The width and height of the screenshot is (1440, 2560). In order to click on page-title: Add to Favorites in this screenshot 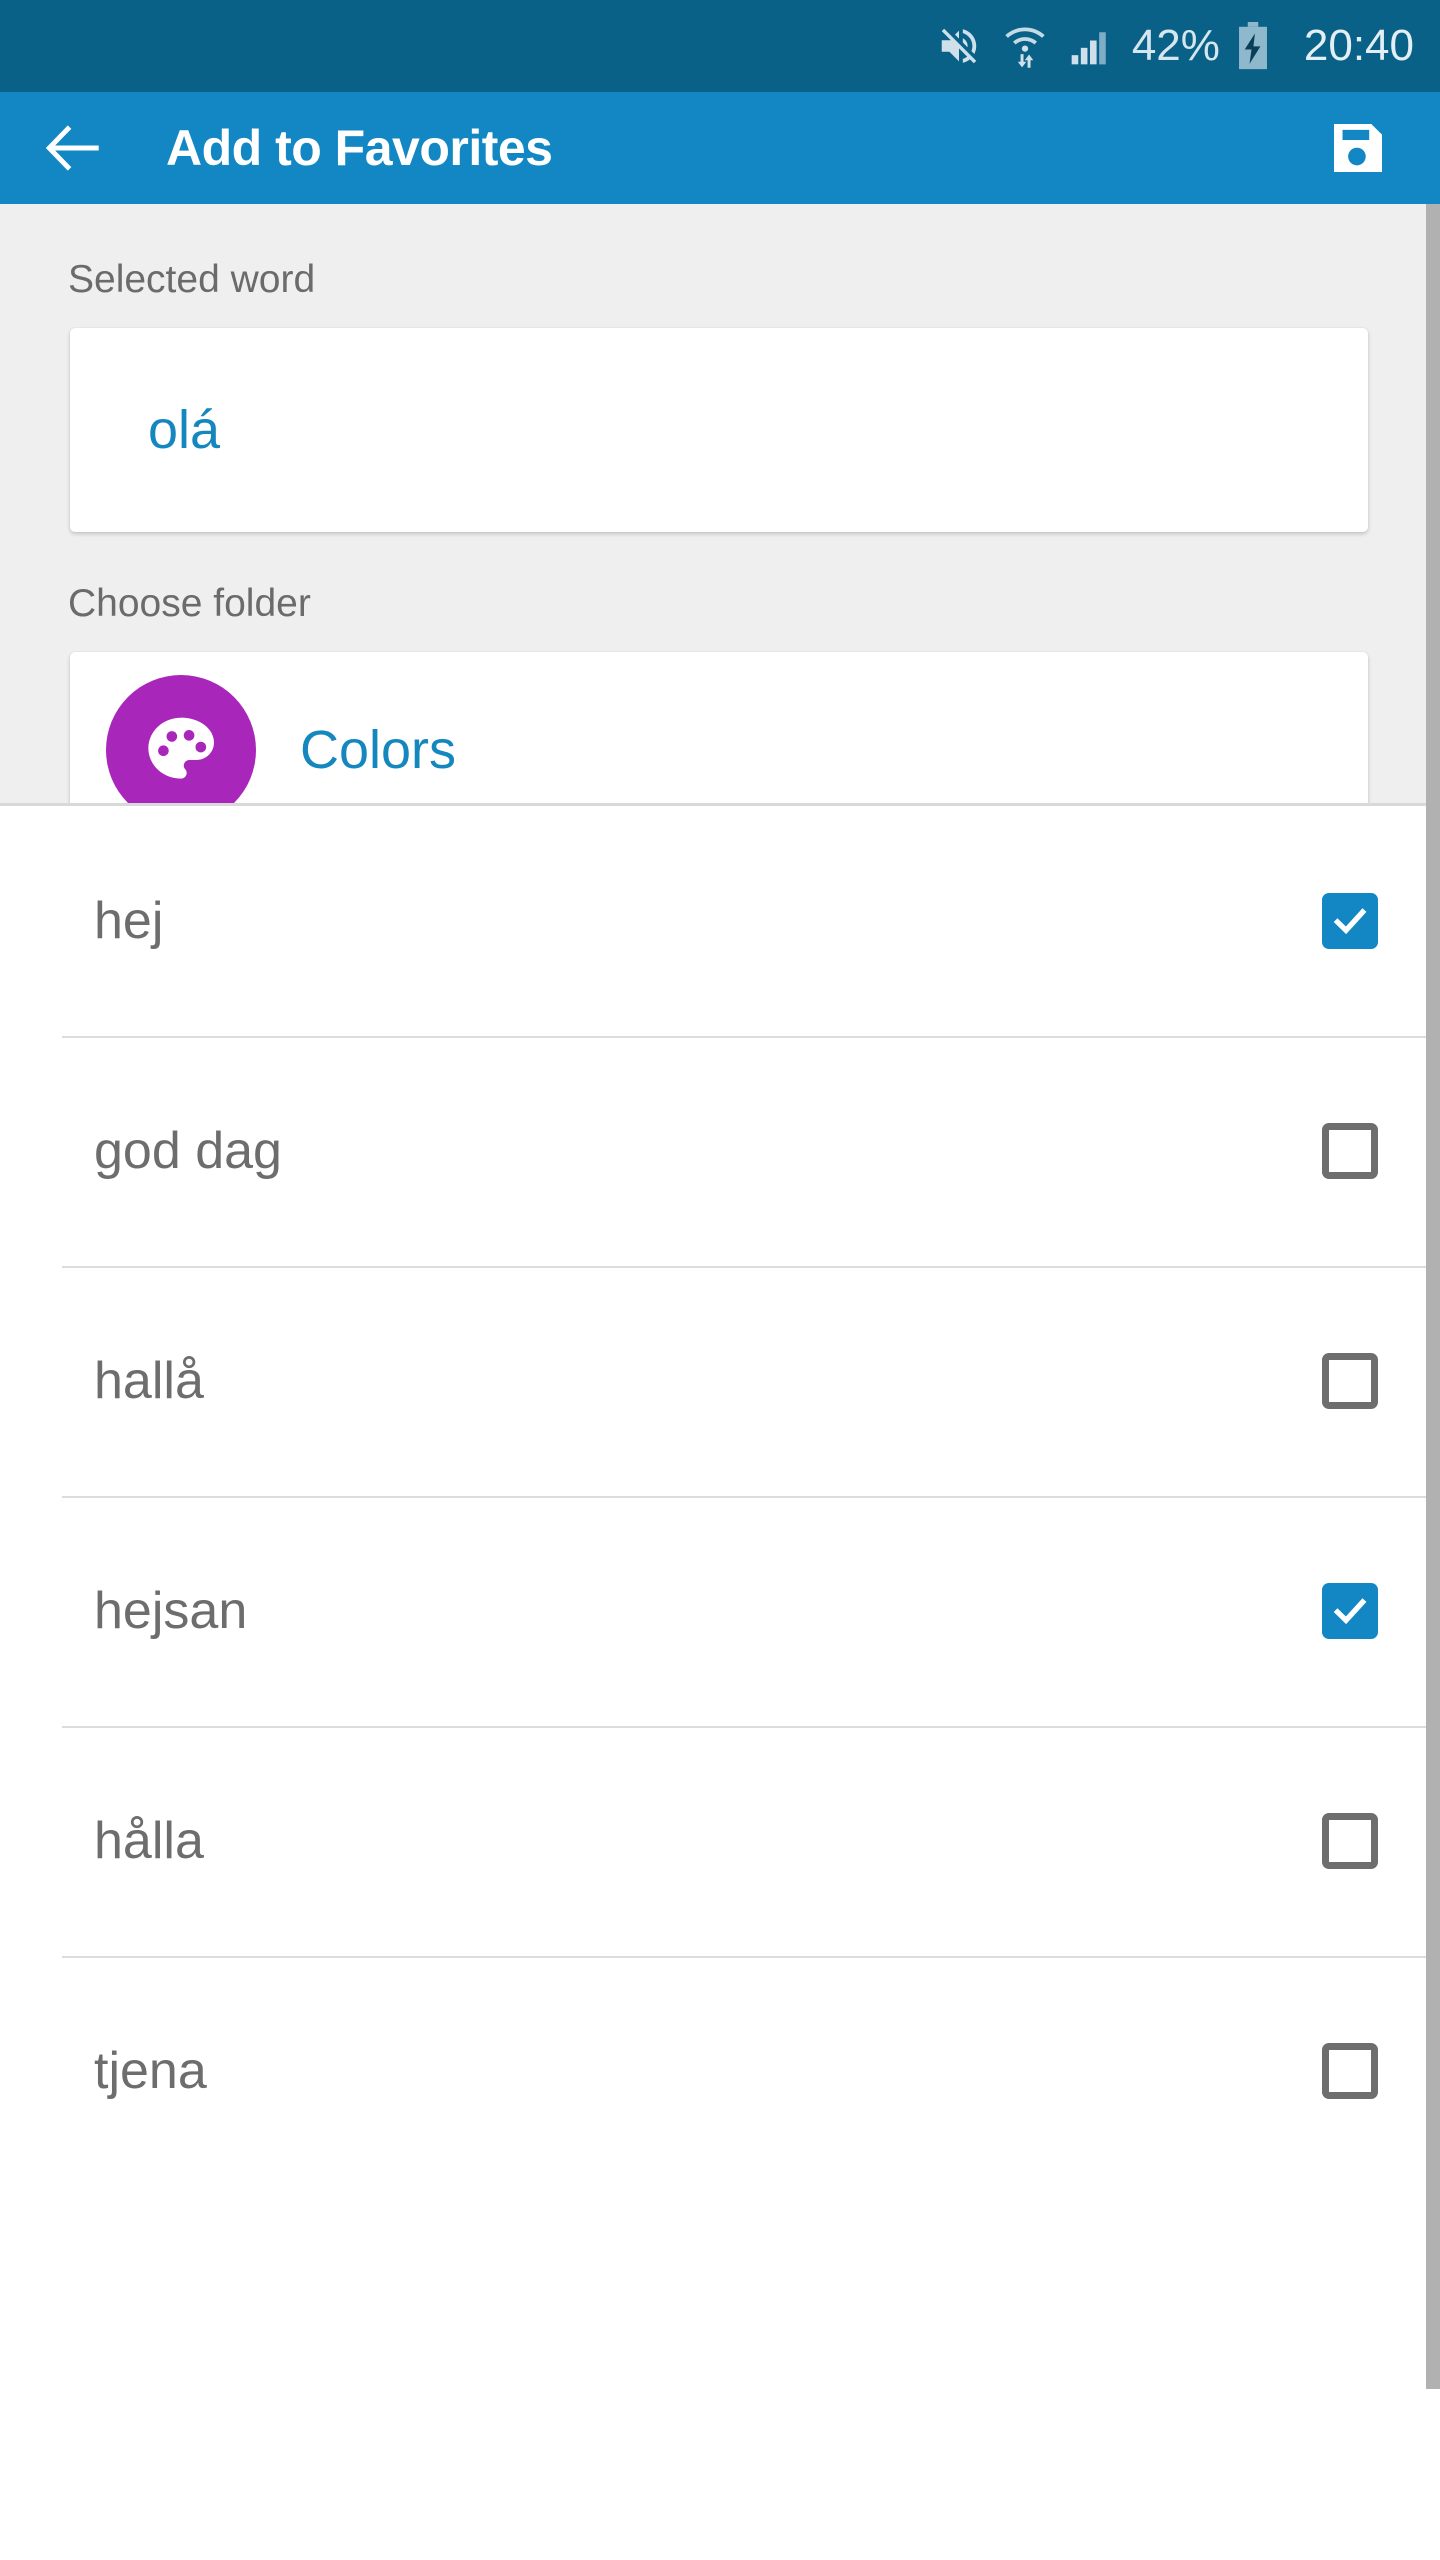, I will do `click(359, 148)`.